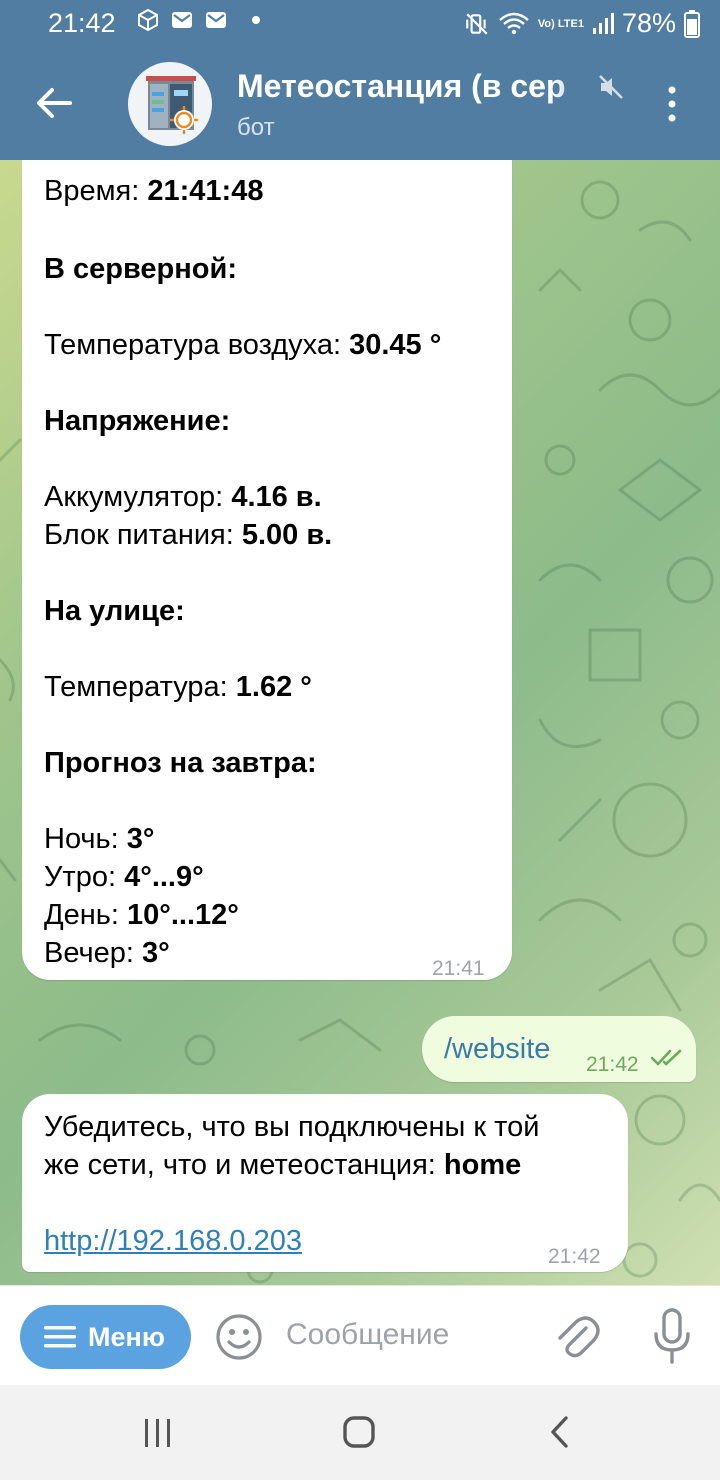  I want to click on double-check-icon, so click(666, 1057).